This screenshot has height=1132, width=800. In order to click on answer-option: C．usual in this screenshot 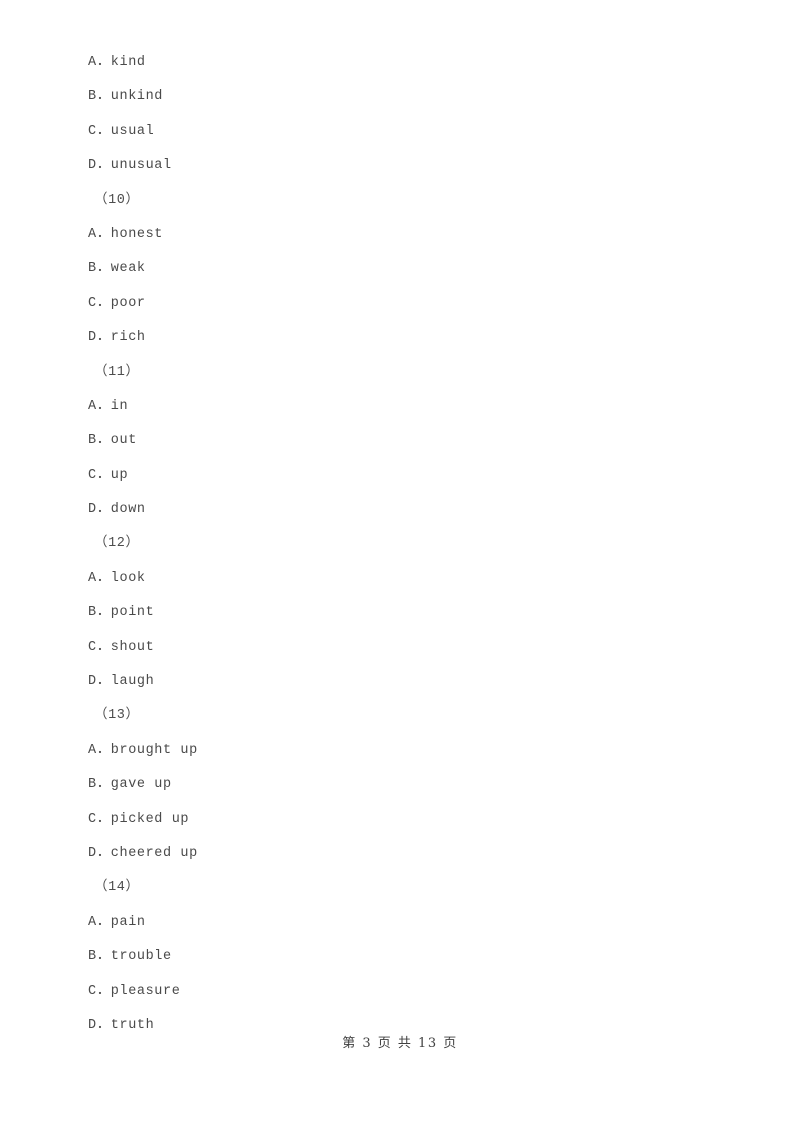, I will do `click(121, 131)`.